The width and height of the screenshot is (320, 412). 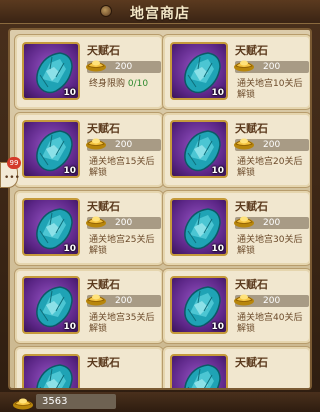 I want to click on unlock-condition: 通关地宫30关后解锁, so click(x=273, y=246).